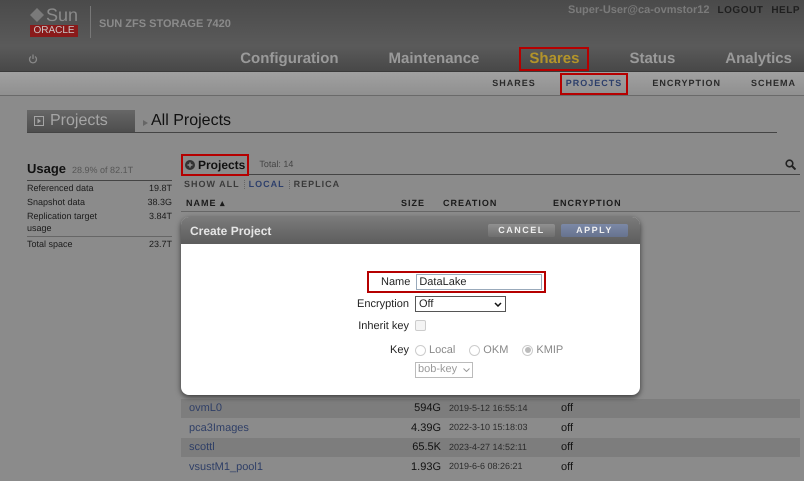 This screenshot has width=804, height=481. I want to click on usage-label: Snapshot data, so click(56, 202).